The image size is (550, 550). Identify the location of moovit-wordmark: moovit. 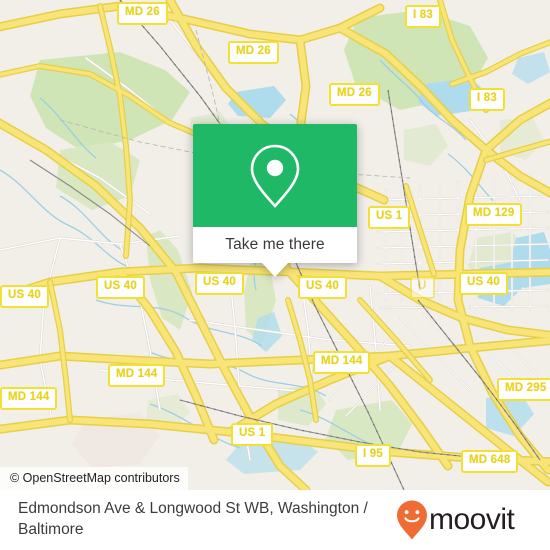
(472, 519).